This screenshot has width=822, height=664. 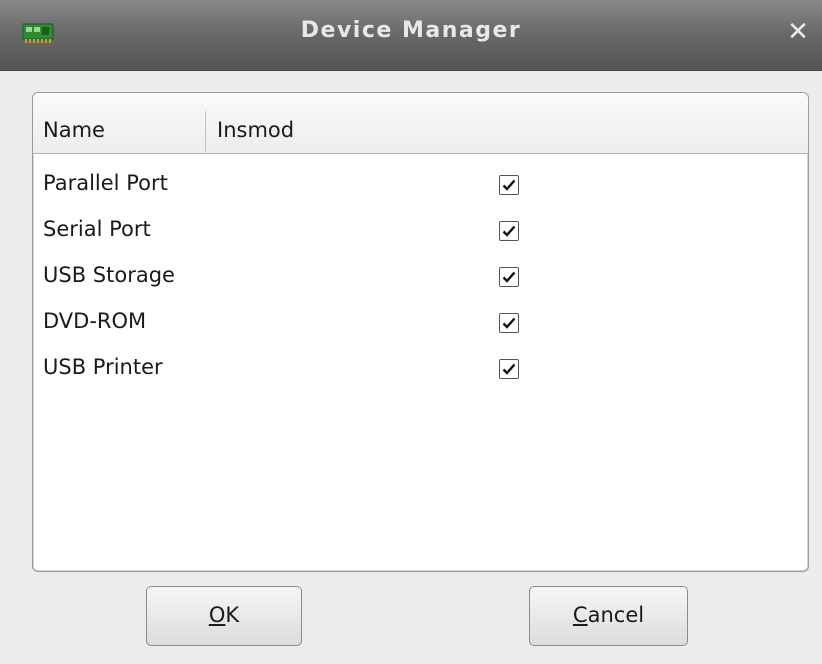 What do you see at coordinates (232, 615) in the screenshot?
I see `ok-label: K` at bounding box center [232, 615].